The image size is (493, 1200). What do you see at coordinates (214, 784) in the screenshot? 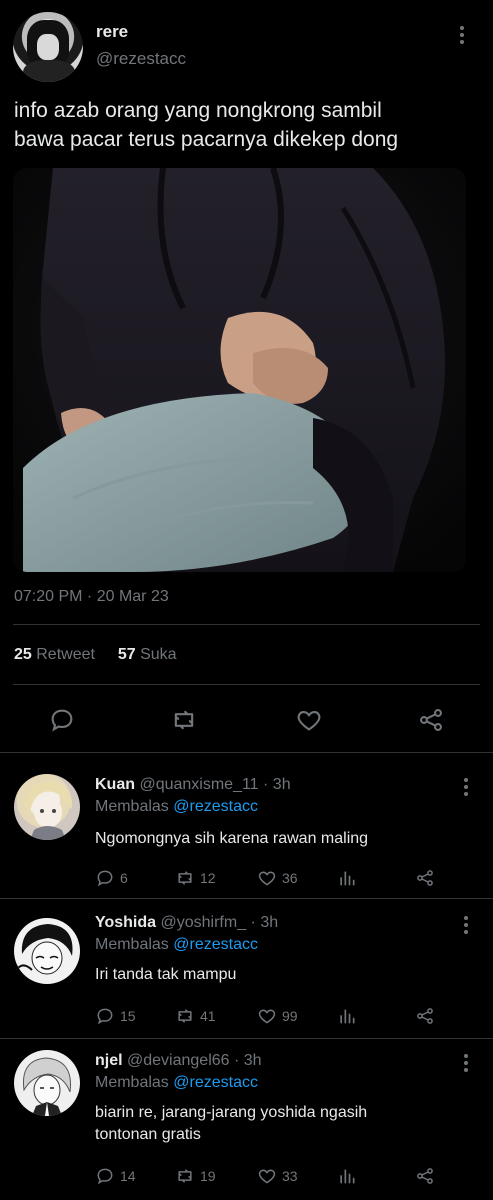
I see `reply-author-handle: @quanxisme_11 · 3h` at bounding box center [214, 784].